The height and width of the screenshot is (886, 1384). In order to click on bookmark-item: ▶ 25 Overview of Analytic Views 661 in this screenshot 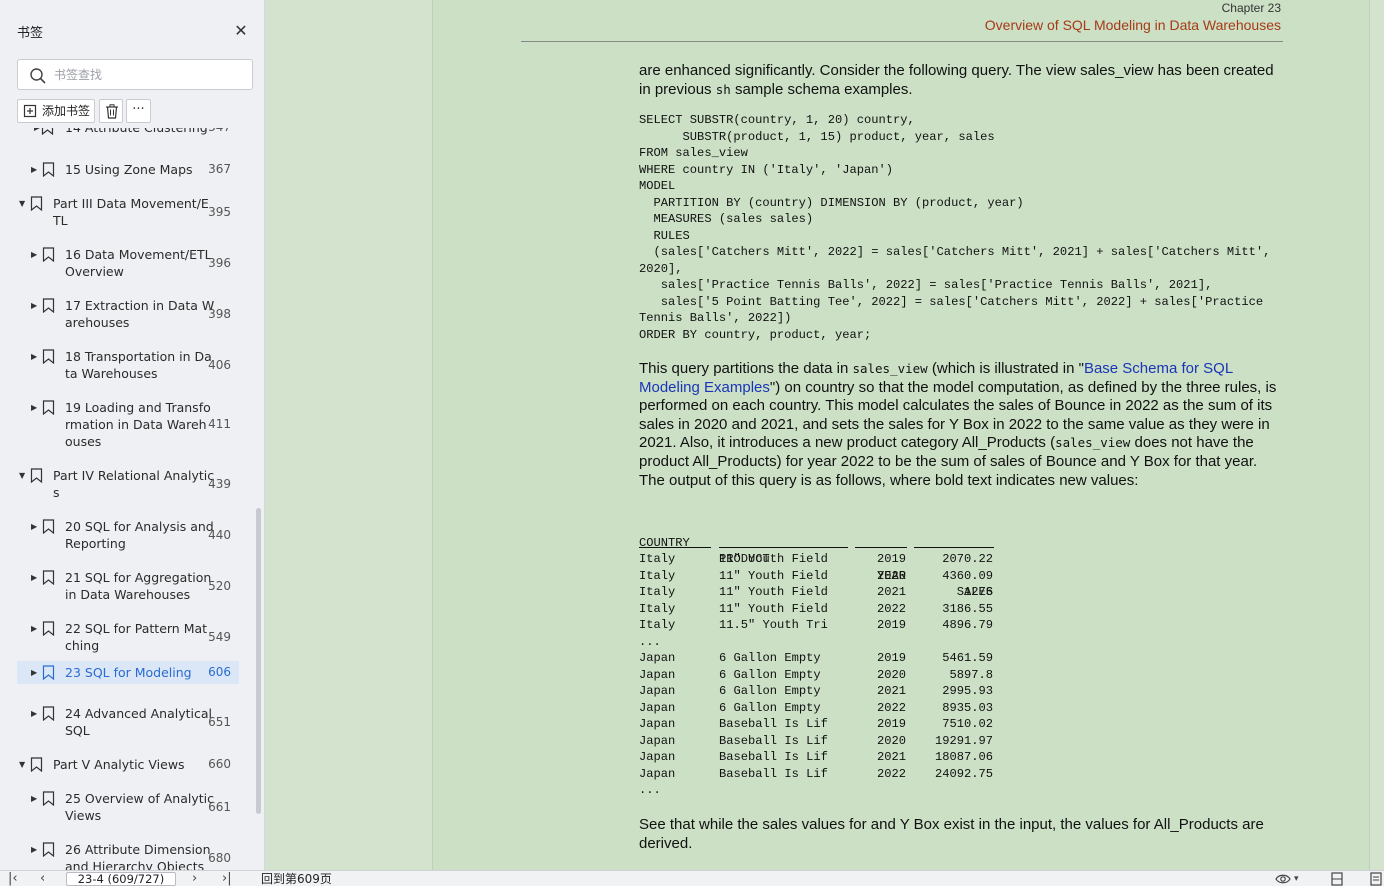, I will do `click(128, 807)`.